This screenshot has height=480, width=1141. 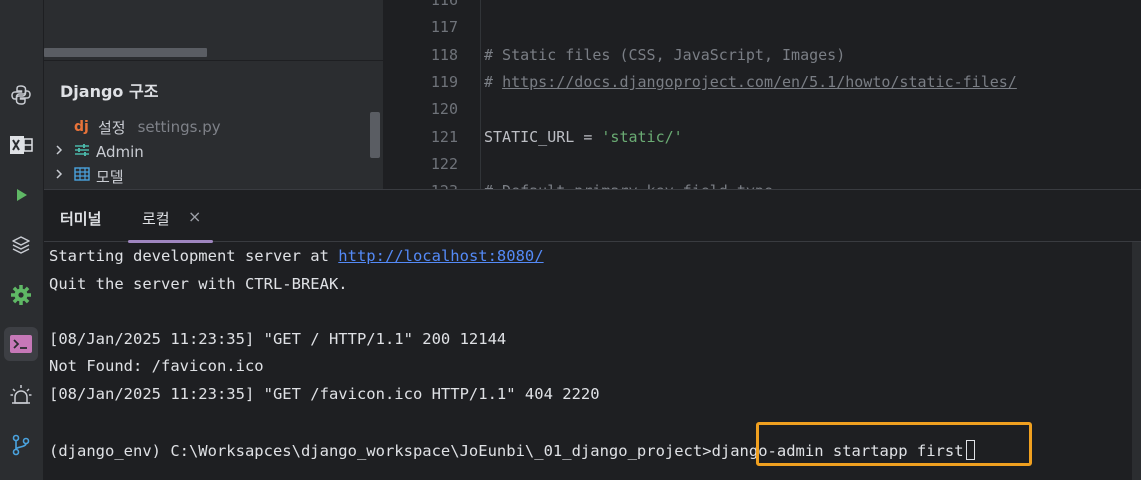 I want to click on line-number: 118, so click(x=444, y=55).